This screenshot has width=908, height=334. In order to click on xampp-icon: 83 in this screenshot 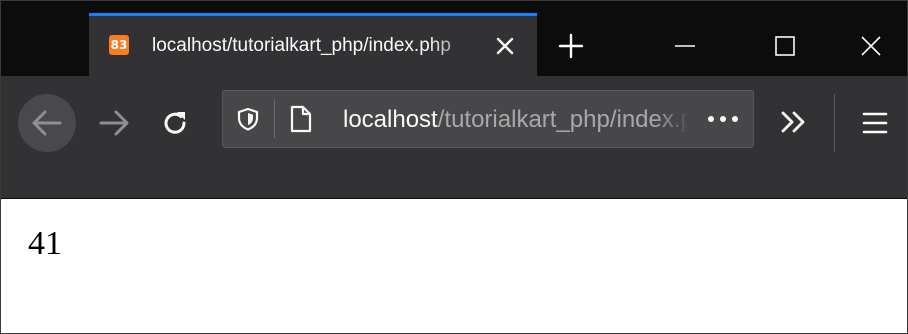, I will do `click(119, 45)`.